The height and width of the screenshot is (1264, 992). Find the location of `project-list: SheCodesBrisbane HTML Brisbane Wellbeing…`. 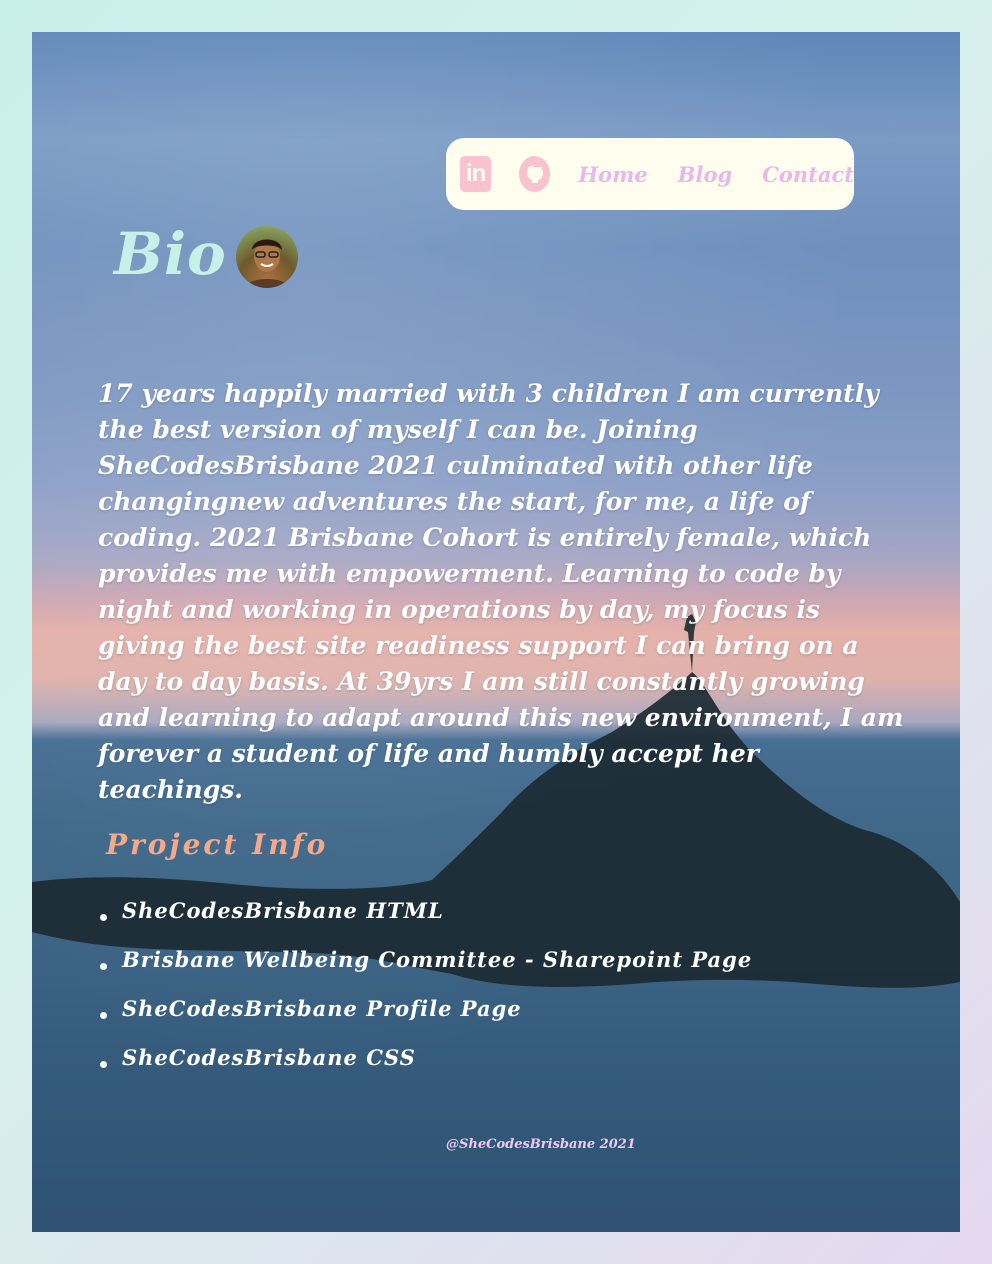

project-list: SheCodesBrisbane HTML Brisbane Wellbeing… is located at coordinates (425, 996).